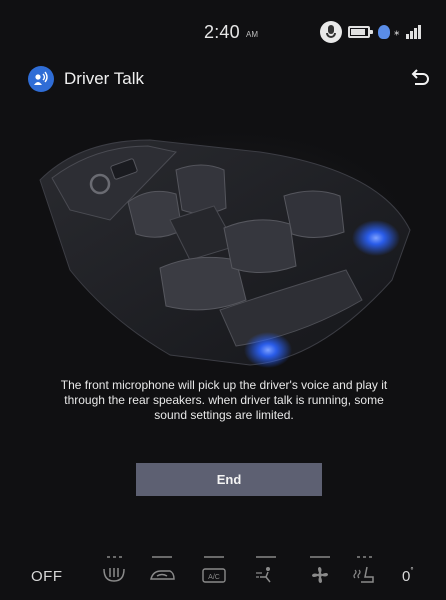  I want to click on rear-left-speaker-glow, so click(268, 350).